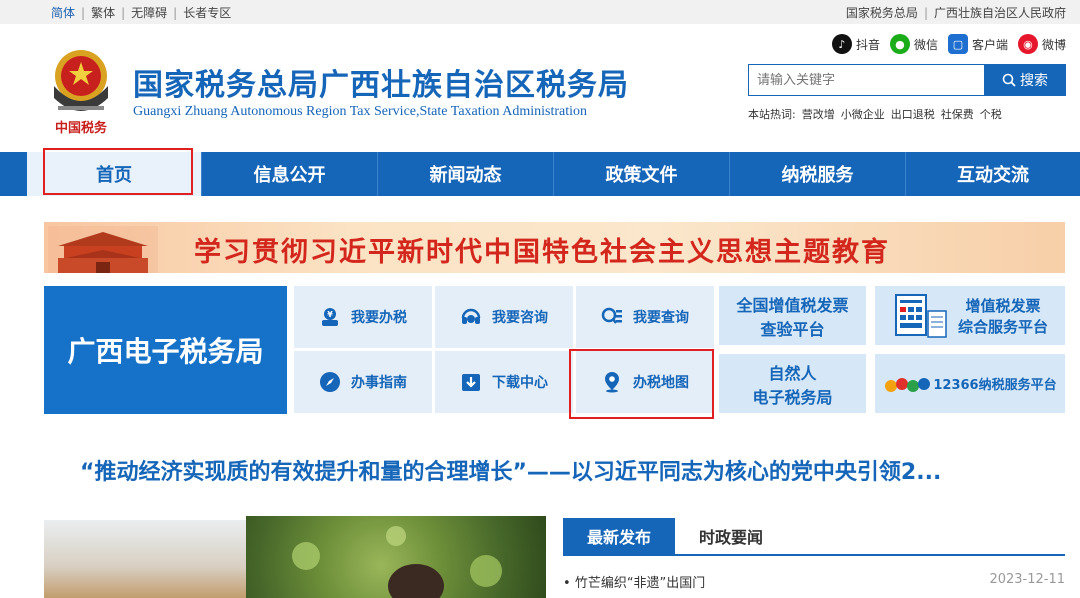  I want to click on tax-emblem-logo: 中国税务, so click(81, 93).